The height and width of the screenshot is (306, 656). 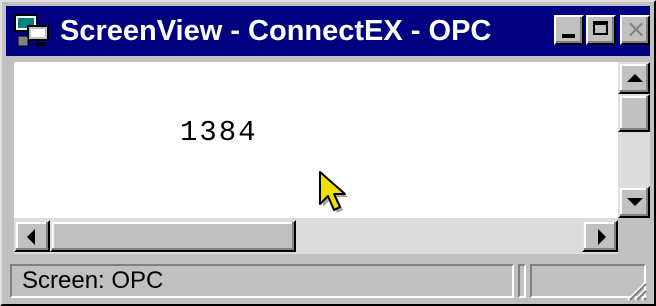 I want to click on scroll-down-button, so click(x=634, y=202).